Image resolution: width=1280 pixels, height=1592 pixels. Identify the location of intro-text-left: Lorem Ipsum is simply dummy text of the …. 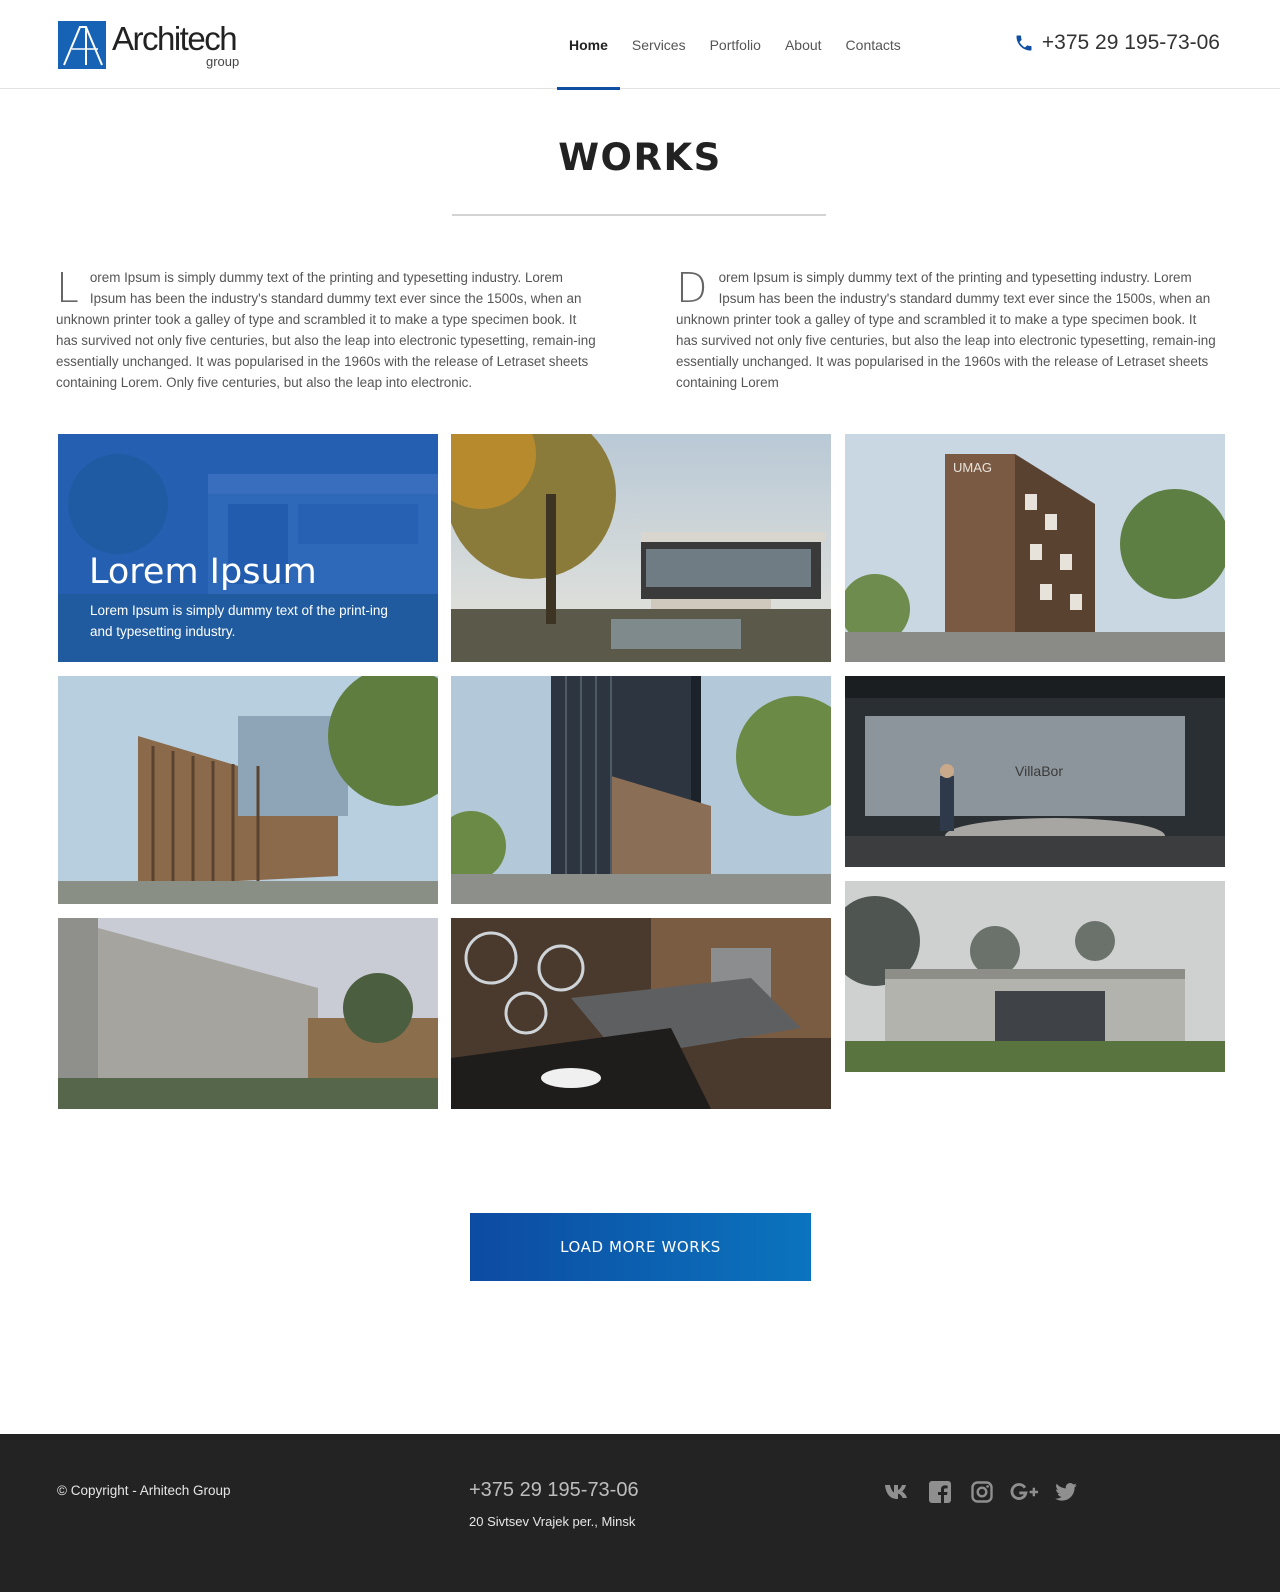
(327, 330).